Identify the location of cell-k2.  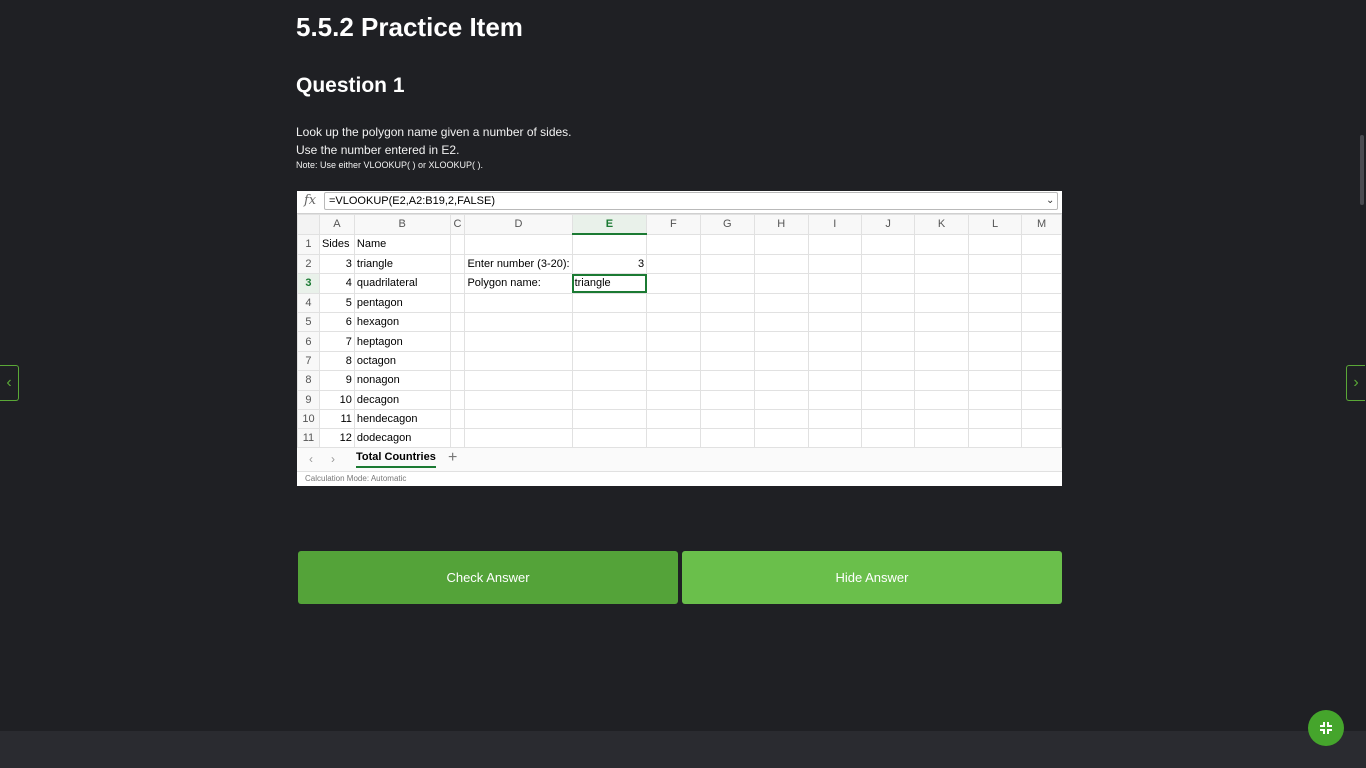
(941, 264).